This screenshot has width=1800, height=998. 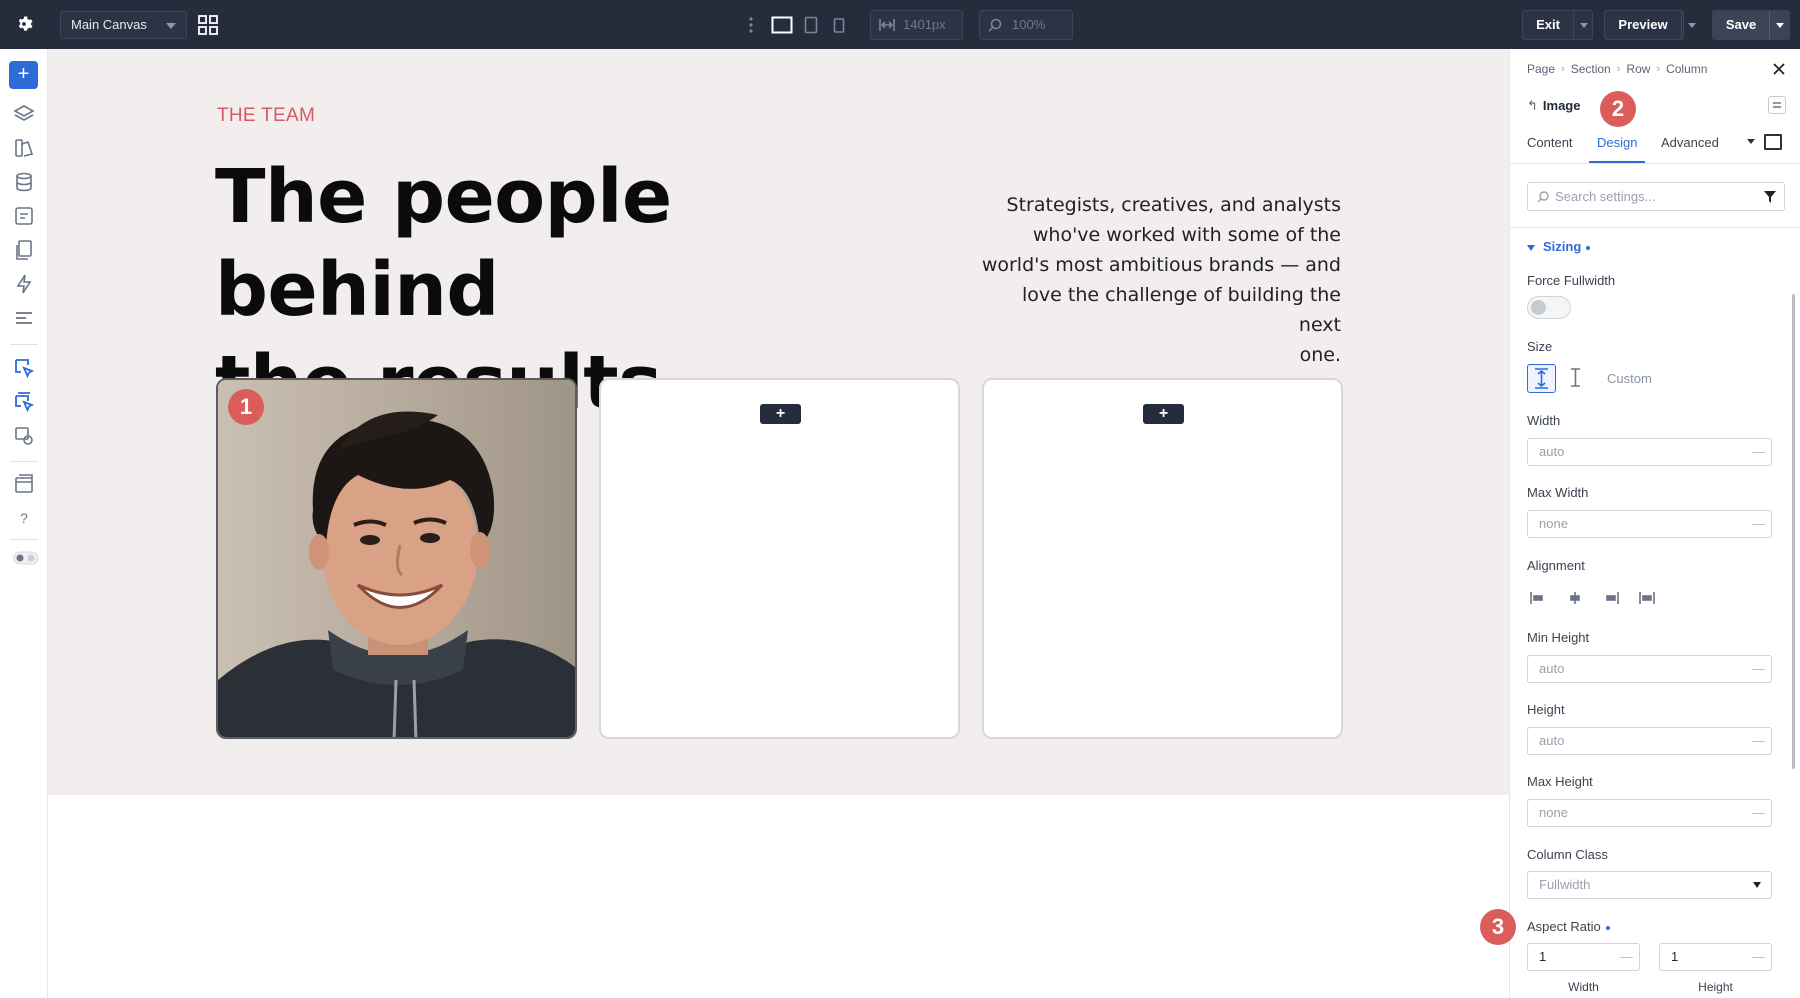 What do you see at coordinates (109, 24) in the screenshot?
I see `canvas-select-label: Main Canvas` at bounding box center [109, 24].